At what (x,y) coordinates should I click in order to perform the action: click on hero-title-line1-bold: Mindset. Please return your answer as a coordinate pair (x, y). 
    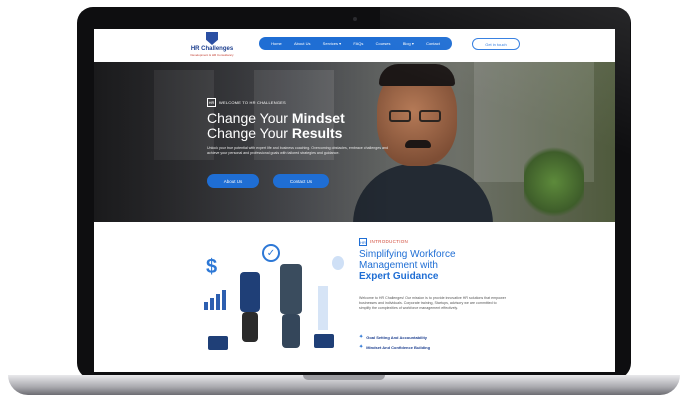
    Looking at the image, I should click on (318, 118).